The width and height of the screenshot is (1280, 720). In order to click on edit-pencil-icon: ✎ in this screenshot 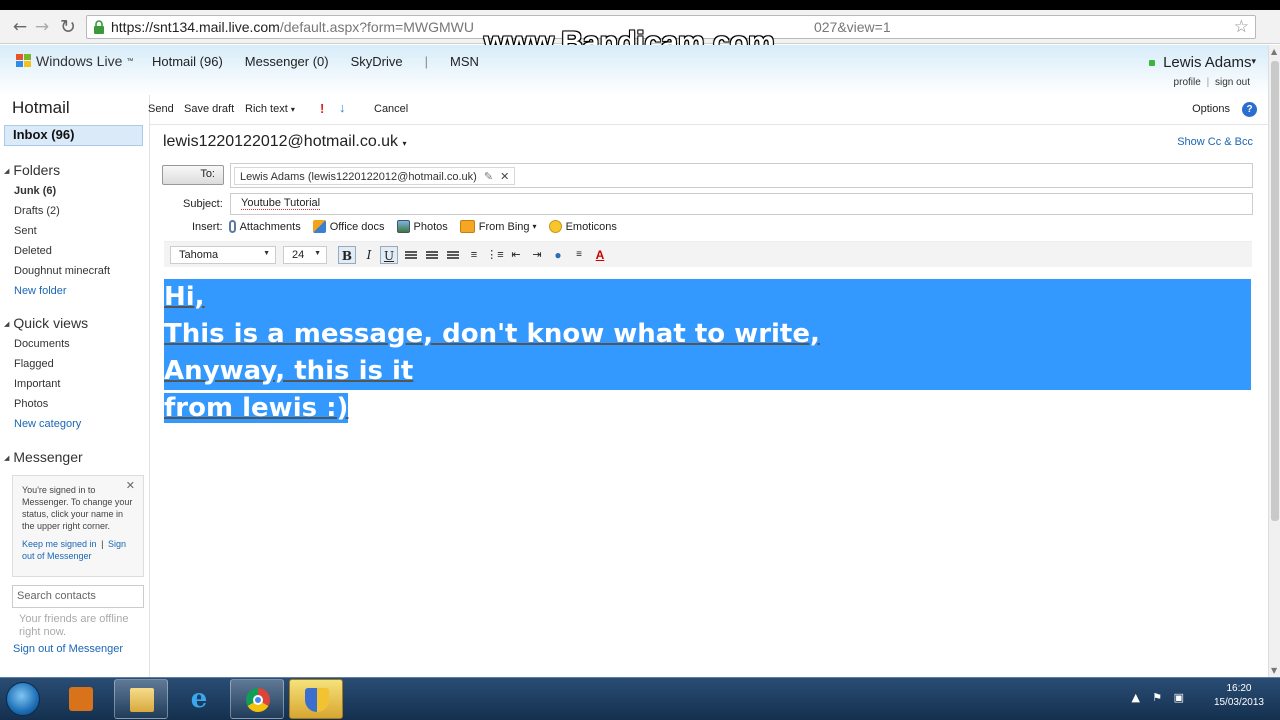, I will do `click(488, 177)`.